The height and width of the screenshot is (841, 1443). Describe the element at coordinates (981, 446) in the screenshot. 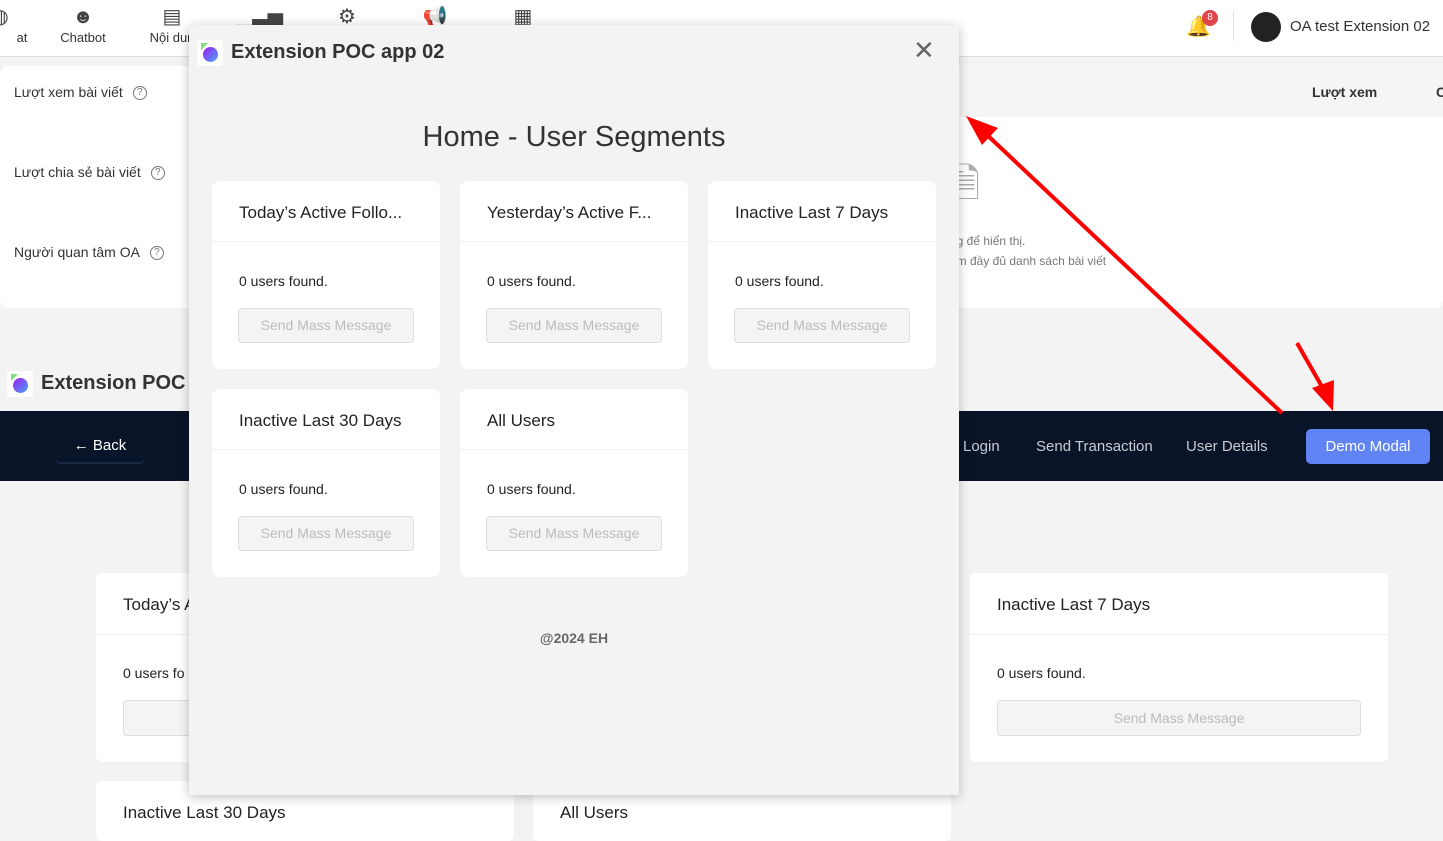

I see `nav-login: Login` at that location.